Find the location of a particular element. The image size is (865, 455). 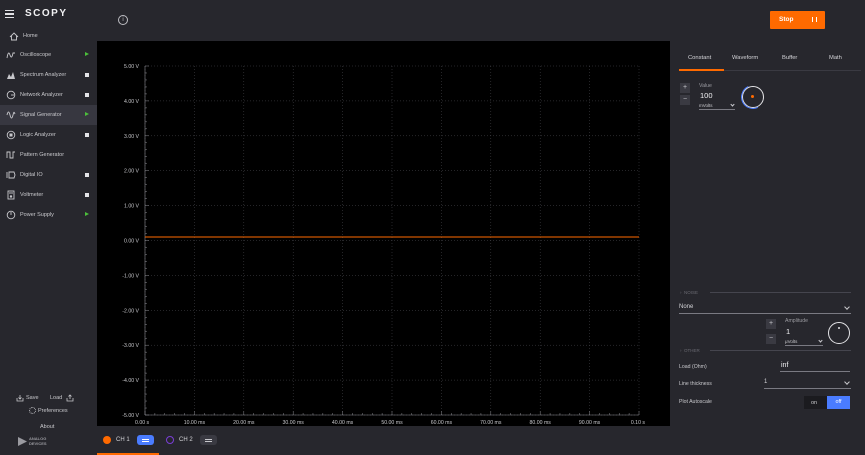

panel-tabs: Constant Waveform Buffer Math is located at coordinates (767, 56).